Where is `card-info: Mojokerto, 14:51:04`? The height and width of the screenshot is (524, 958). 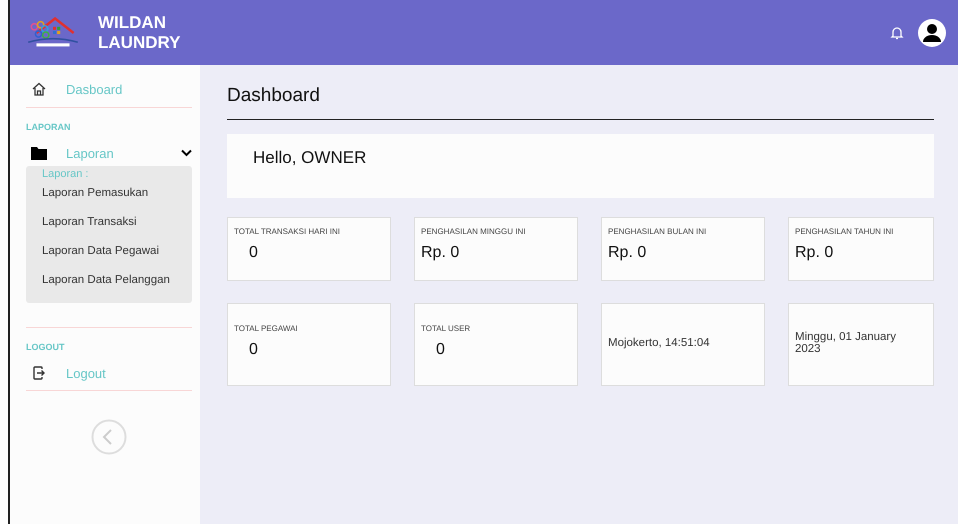 card-info: Mojokerto, 14:51:04 is located at coordinates (659, 343).